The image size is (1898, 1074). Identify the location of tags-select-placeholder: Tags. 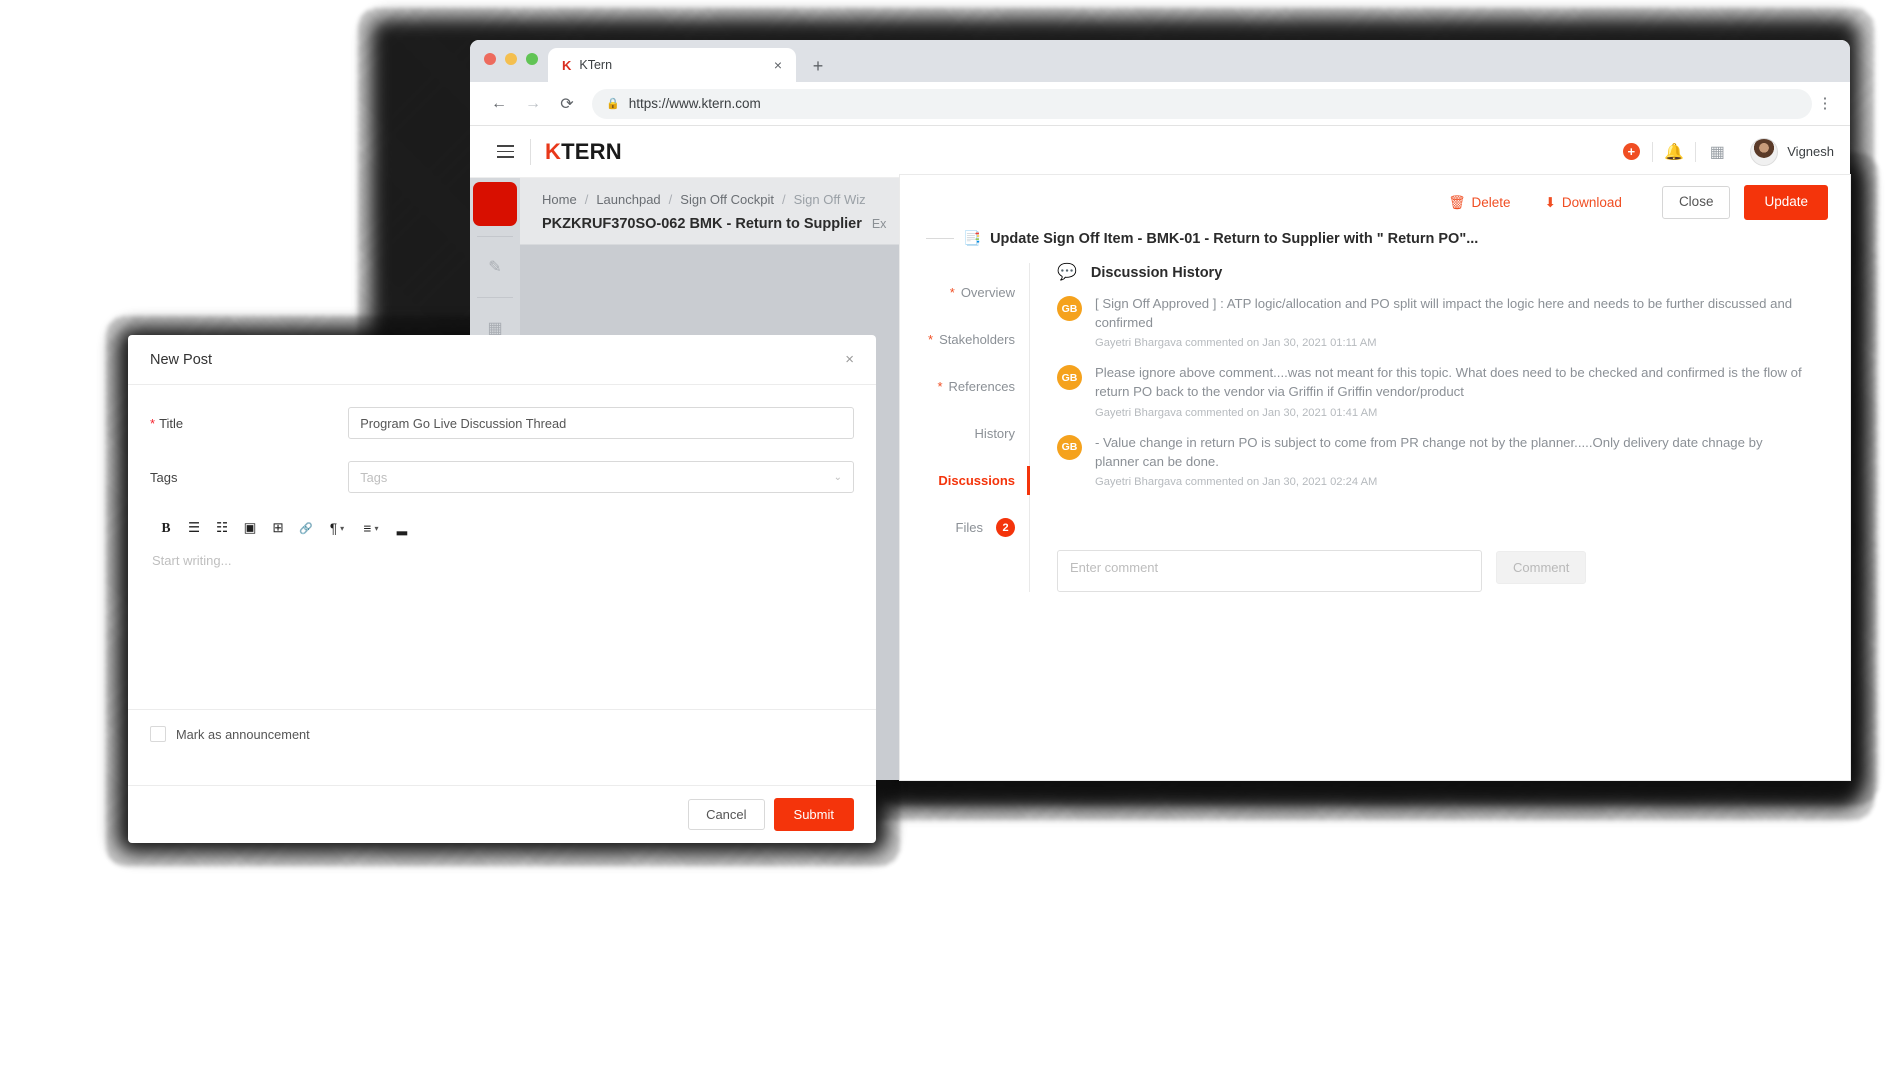
(374, 477).